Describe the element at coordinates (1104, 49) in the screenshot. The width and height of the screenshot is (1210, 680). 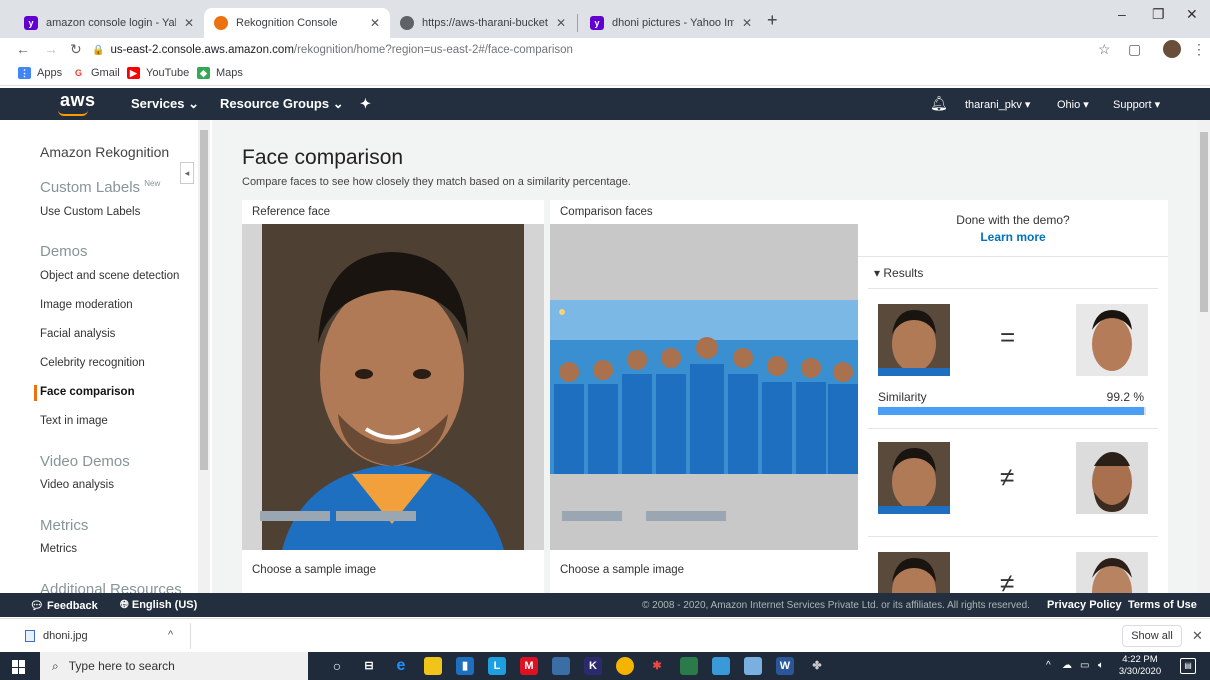
I see `bookmark-star-icon: ☆` at that location.